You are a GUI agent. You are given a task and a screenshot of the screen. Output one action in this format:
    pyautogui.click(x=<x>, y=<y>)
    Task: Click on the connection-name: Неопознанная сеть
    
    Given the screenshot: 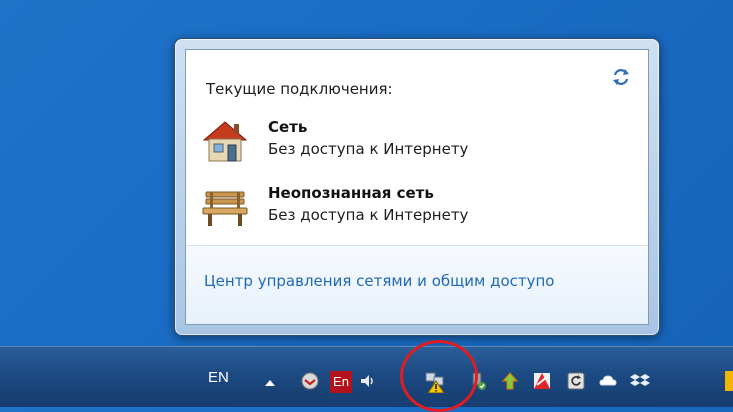 What is the action you would take?
    pyautogui.click(x=351, y=193)
    